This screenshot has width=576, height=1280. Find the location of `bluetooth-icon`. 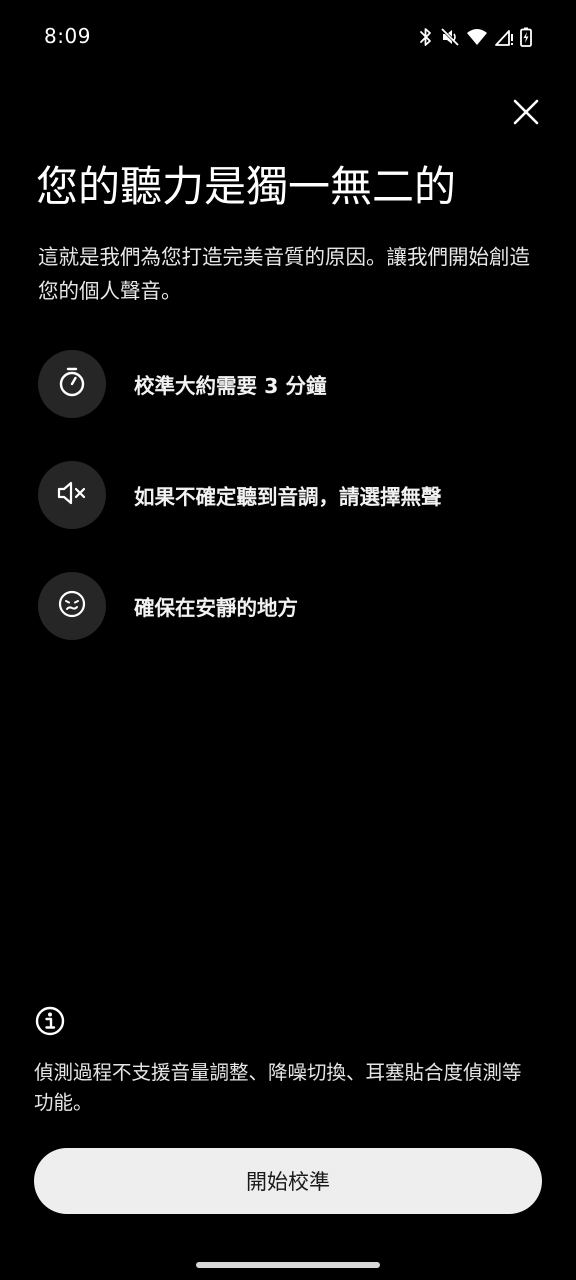

bluetooth-icon is located at coordinates (426, 37).